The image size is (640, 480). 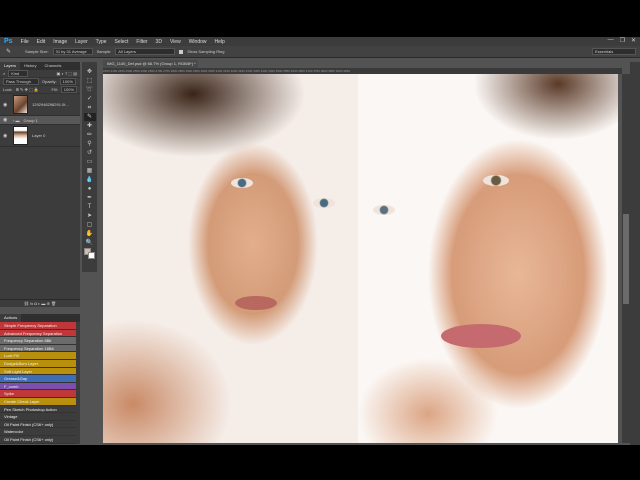 I want to click on eye-left, so click(x=242, y=183).